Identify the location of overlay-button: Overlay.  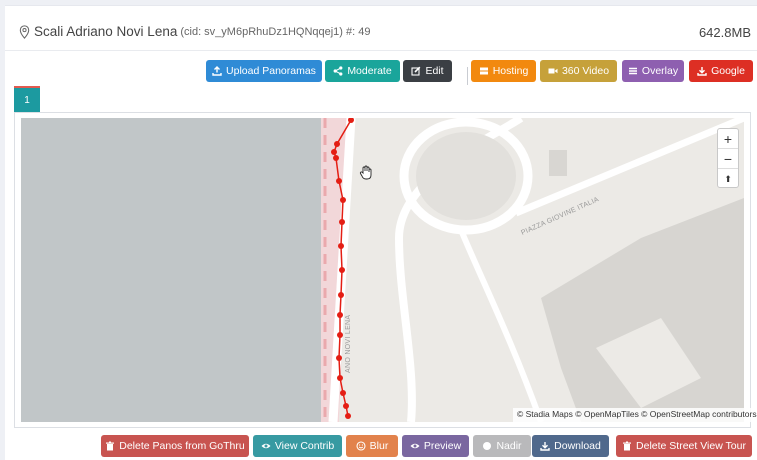
(653, 71).